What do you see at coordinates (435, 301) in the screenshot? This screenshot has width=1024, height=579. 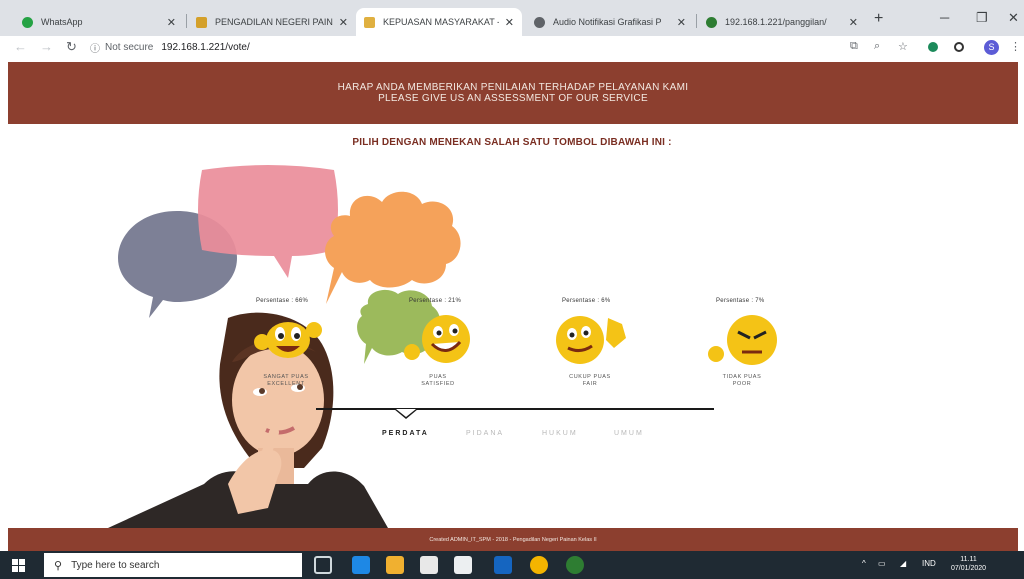 I see `percent-satisfied: Persentase : 21%` at bounding box center [435, 301].